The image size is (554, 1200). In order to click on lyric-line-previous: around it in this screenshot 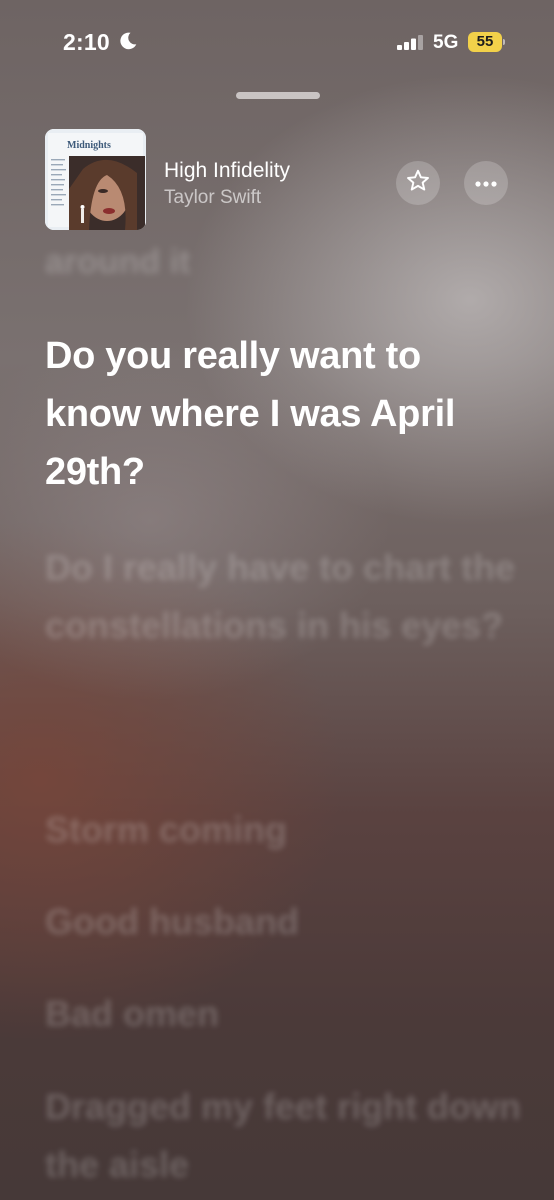, I will do `click(285, 263)`.